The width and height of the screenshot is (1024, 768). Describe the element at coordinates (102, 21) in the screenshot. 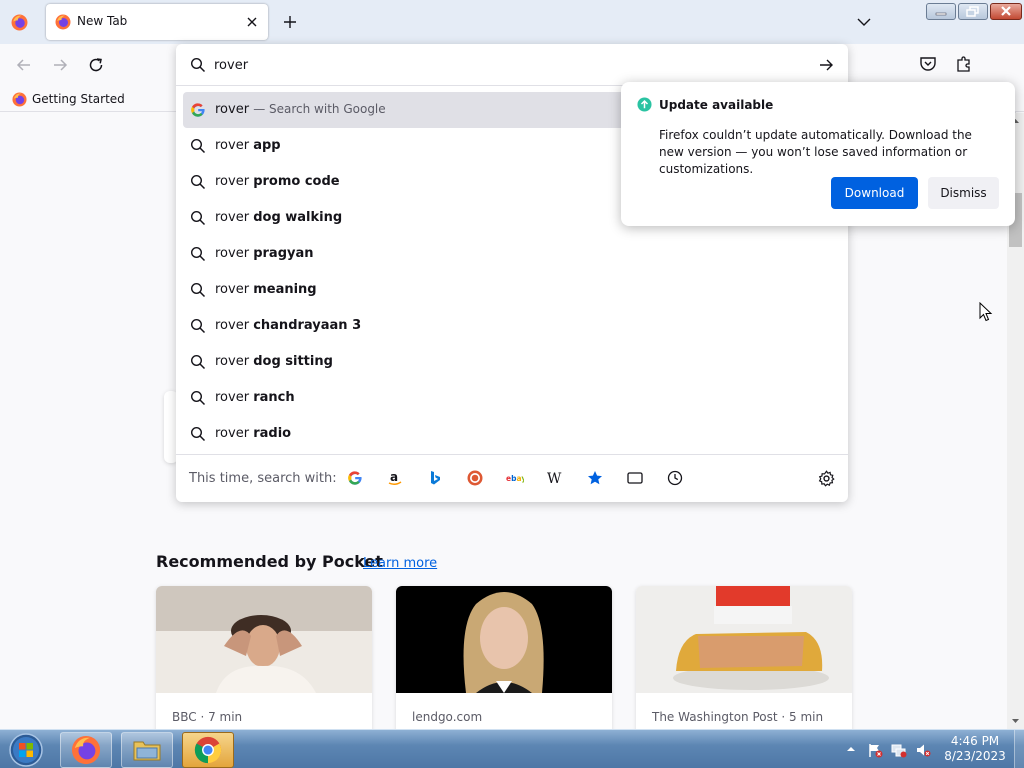

I see `tab-title: New Tab` at that location.